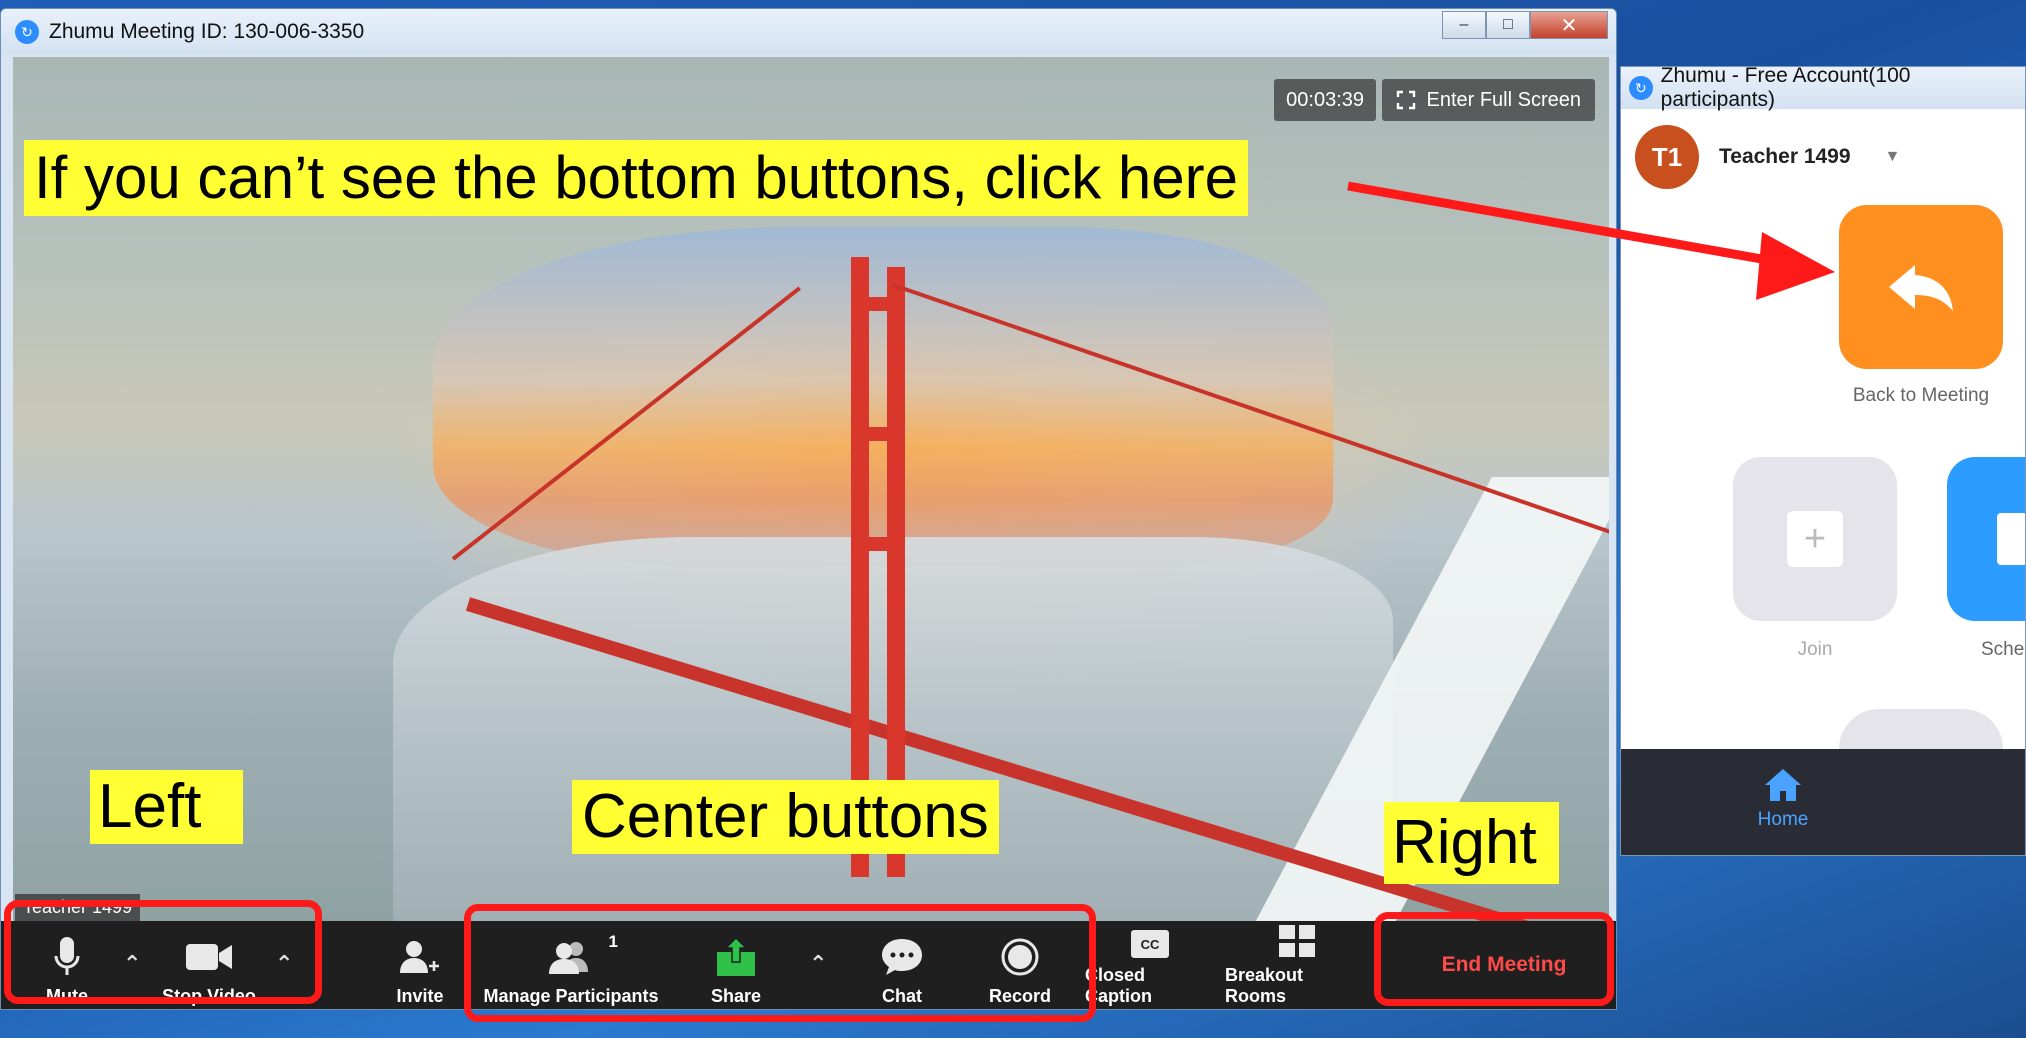 This screenshot has height=1038, width=2026. Describe the element at coordinates (1569, 225) in the screenshot. I see `arrow-line` at that location.